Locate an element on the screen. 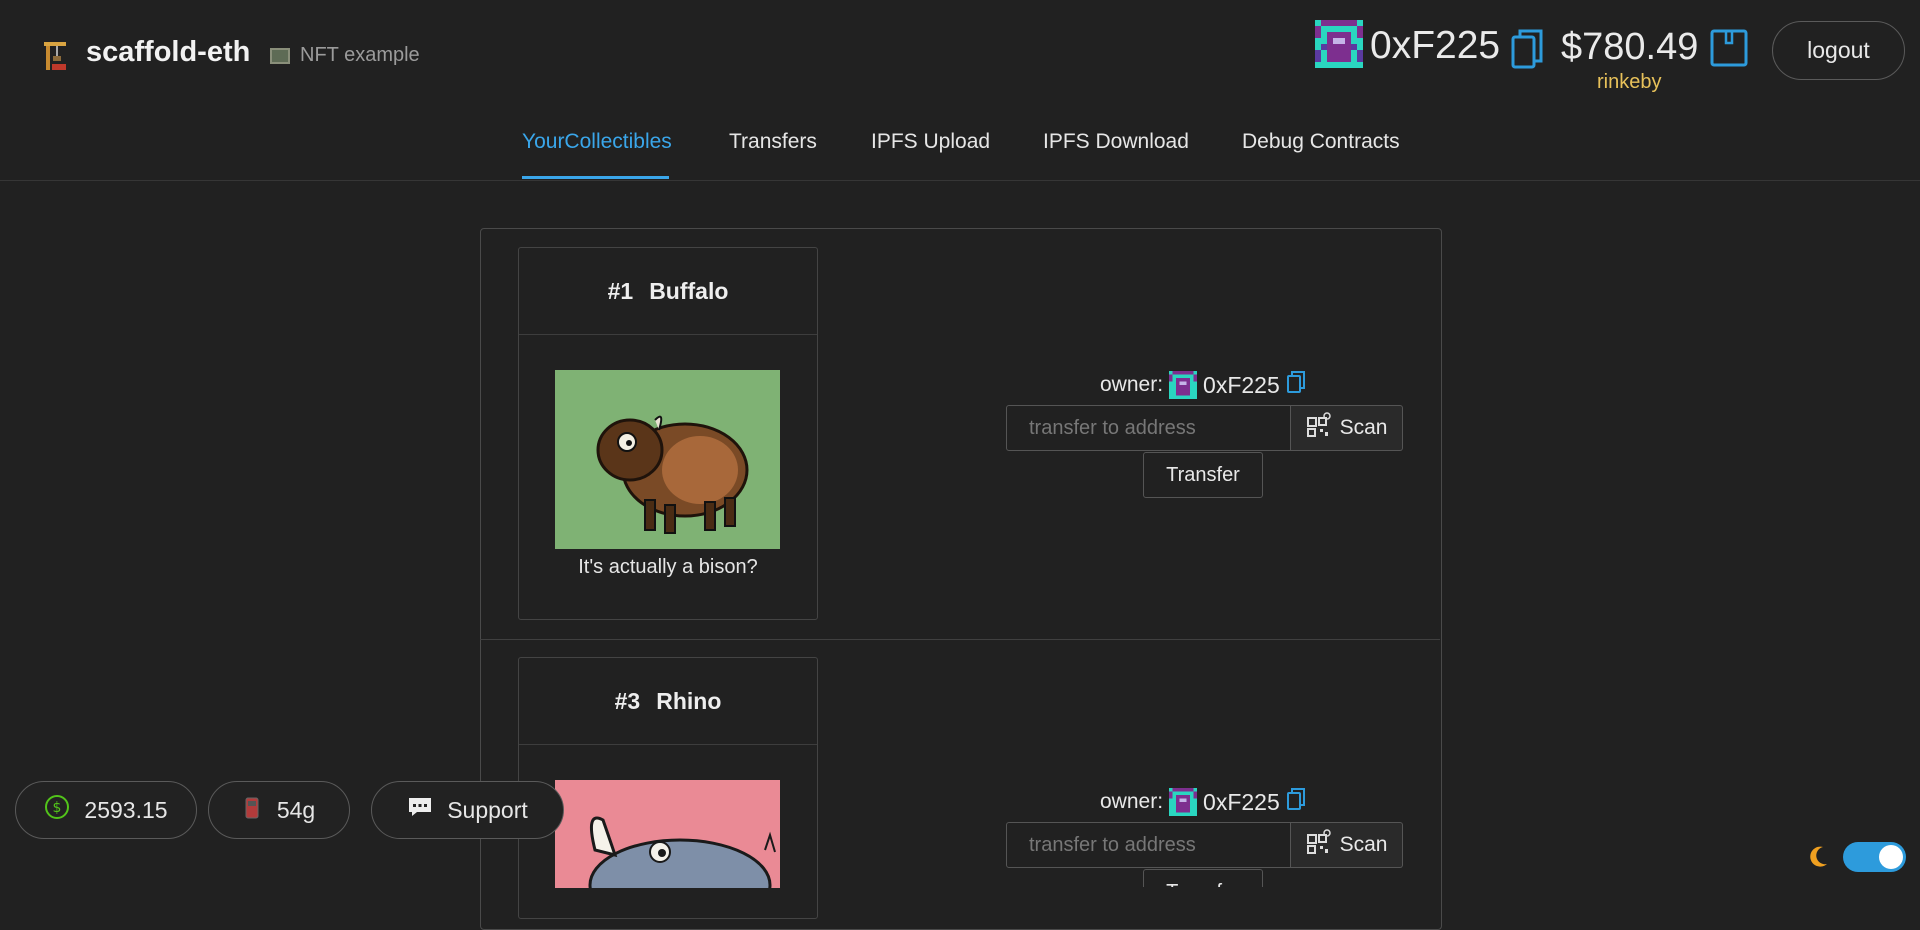  tab-ipfs-download: IPFS Download is located at coordinates (1116, 142).